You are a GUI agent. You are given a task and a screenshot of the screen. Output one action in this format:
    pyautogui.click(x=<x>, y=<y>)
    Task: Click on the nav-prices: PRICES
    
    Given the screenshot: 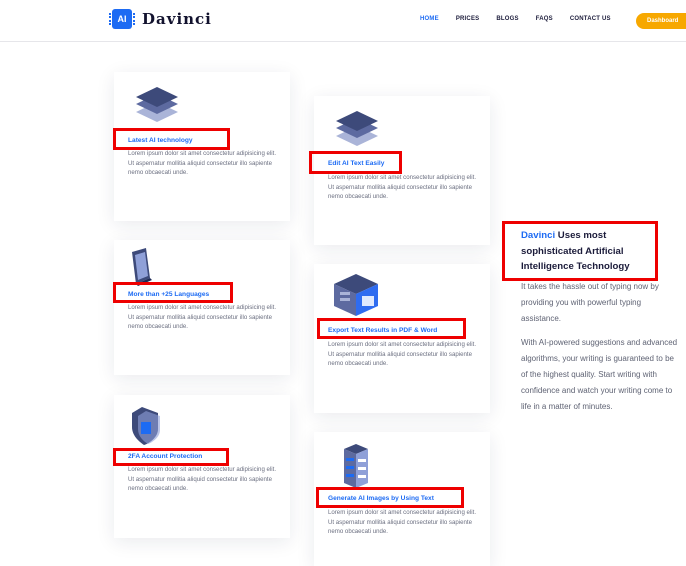 What is the action you would take?
    pyautogui.click(x=468, y=19)
    